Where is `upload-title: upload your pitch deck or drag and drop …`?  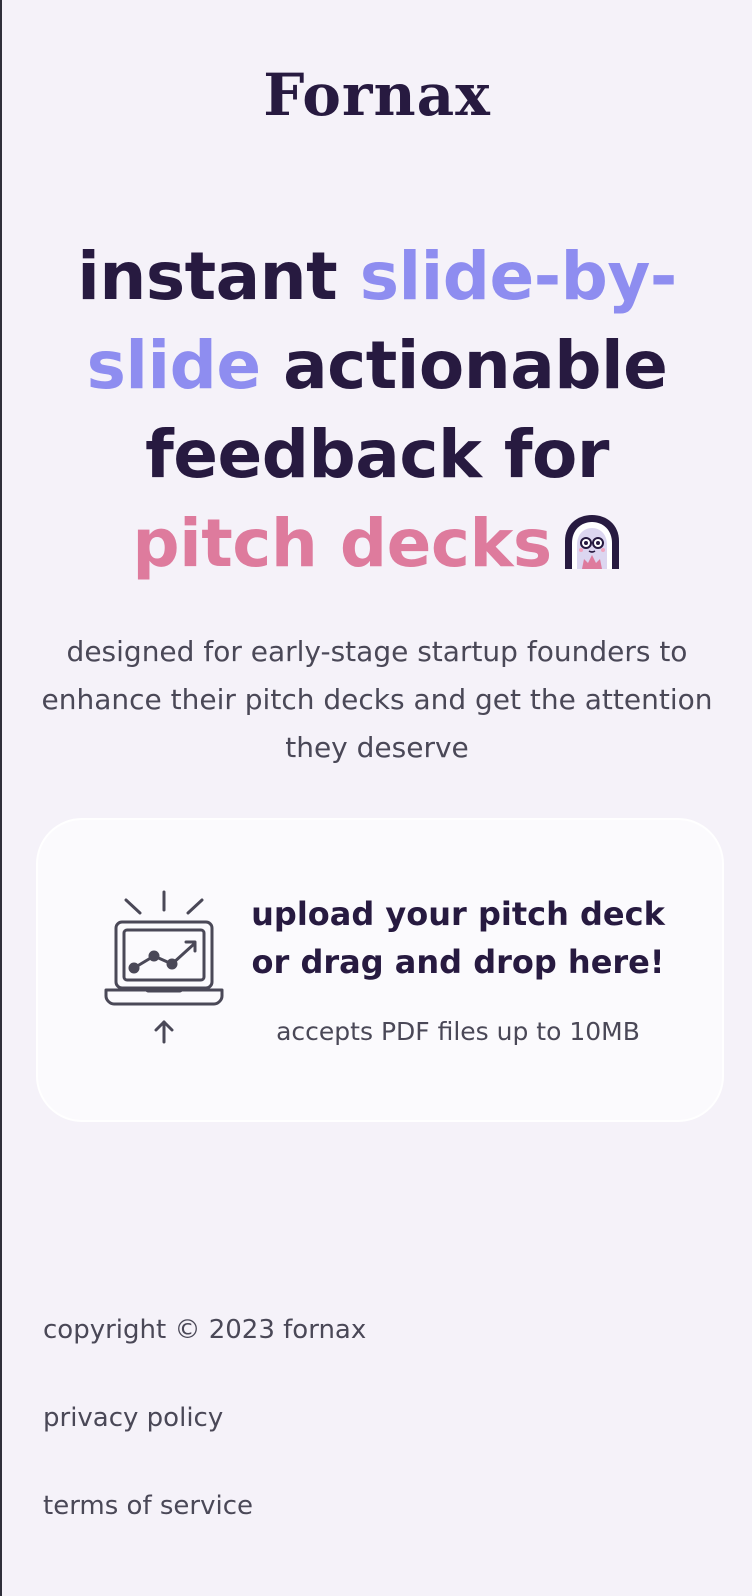 upload-title: upload your pitch deck or drag and drop … is located at coordinates (458, 938).